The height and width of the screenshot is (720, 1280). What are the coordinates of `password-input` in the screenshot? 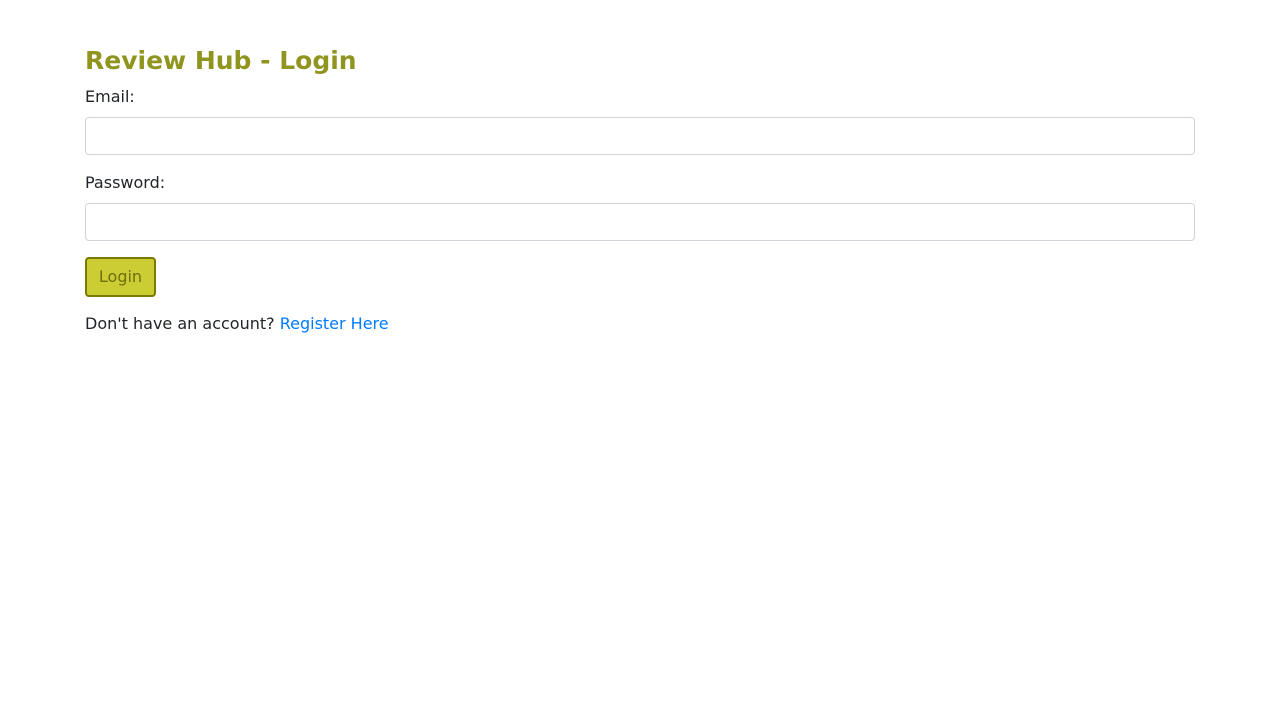 It's located at (640, 222).